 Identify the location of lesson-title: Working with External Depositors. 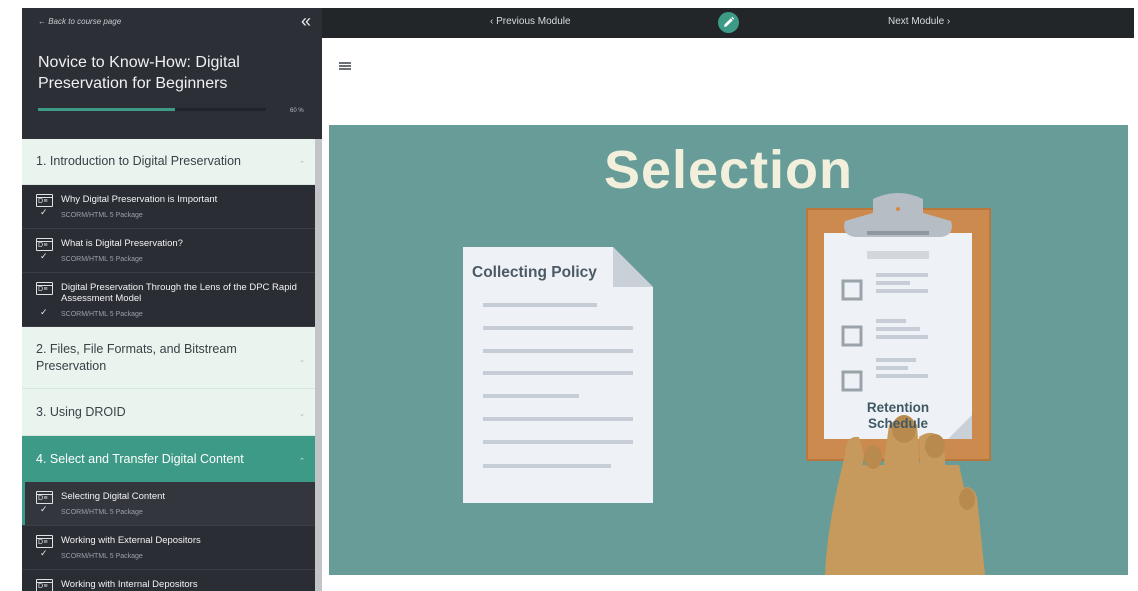
(131, 540).